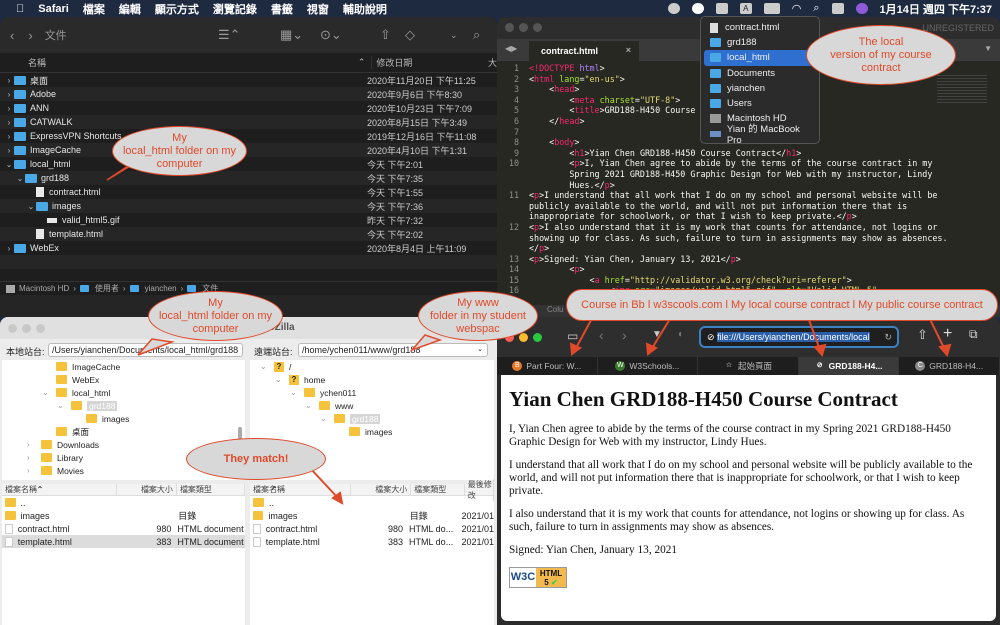 This screenshot has height=625, width=1000. What do you see at coordinates (393, 350) in the screenshot?
I see `remote-site-path: /home/ychen011/www/grd188 ⌄` at bounding box center [393, 350].